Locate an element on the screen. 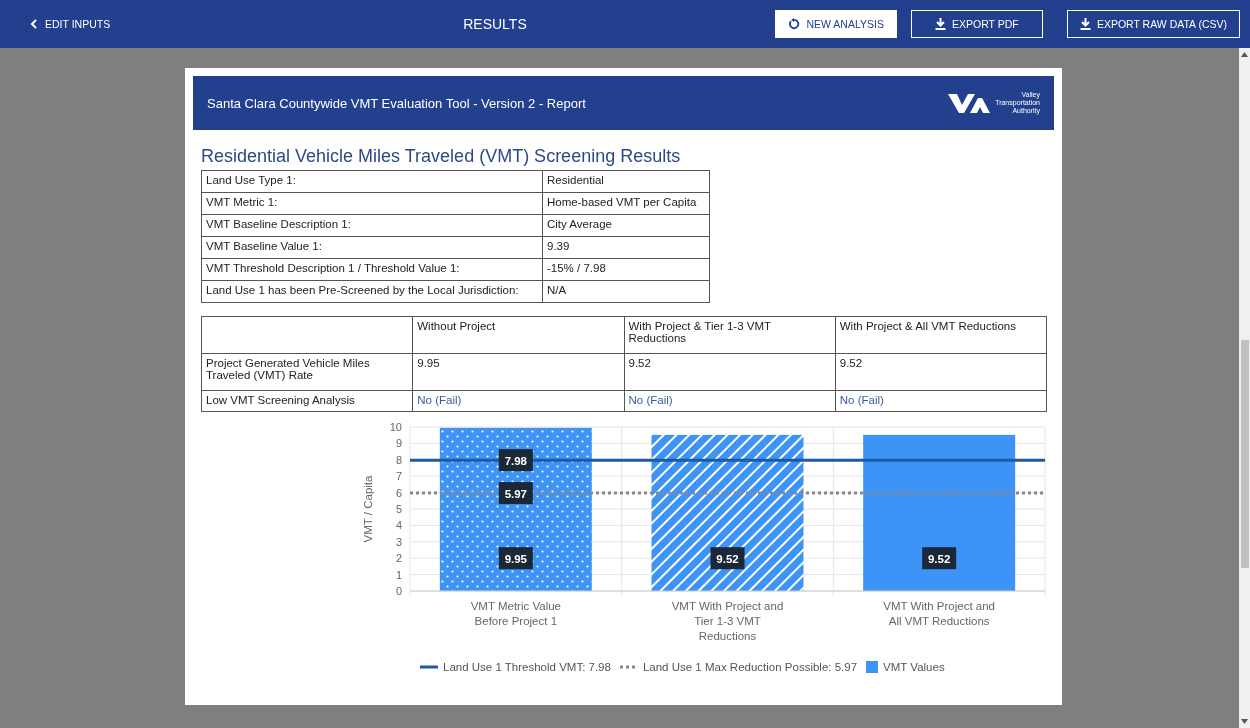 This screenshot has height=728, width=1250. y-tick-label: 9 is located at coordinates (398, 443).